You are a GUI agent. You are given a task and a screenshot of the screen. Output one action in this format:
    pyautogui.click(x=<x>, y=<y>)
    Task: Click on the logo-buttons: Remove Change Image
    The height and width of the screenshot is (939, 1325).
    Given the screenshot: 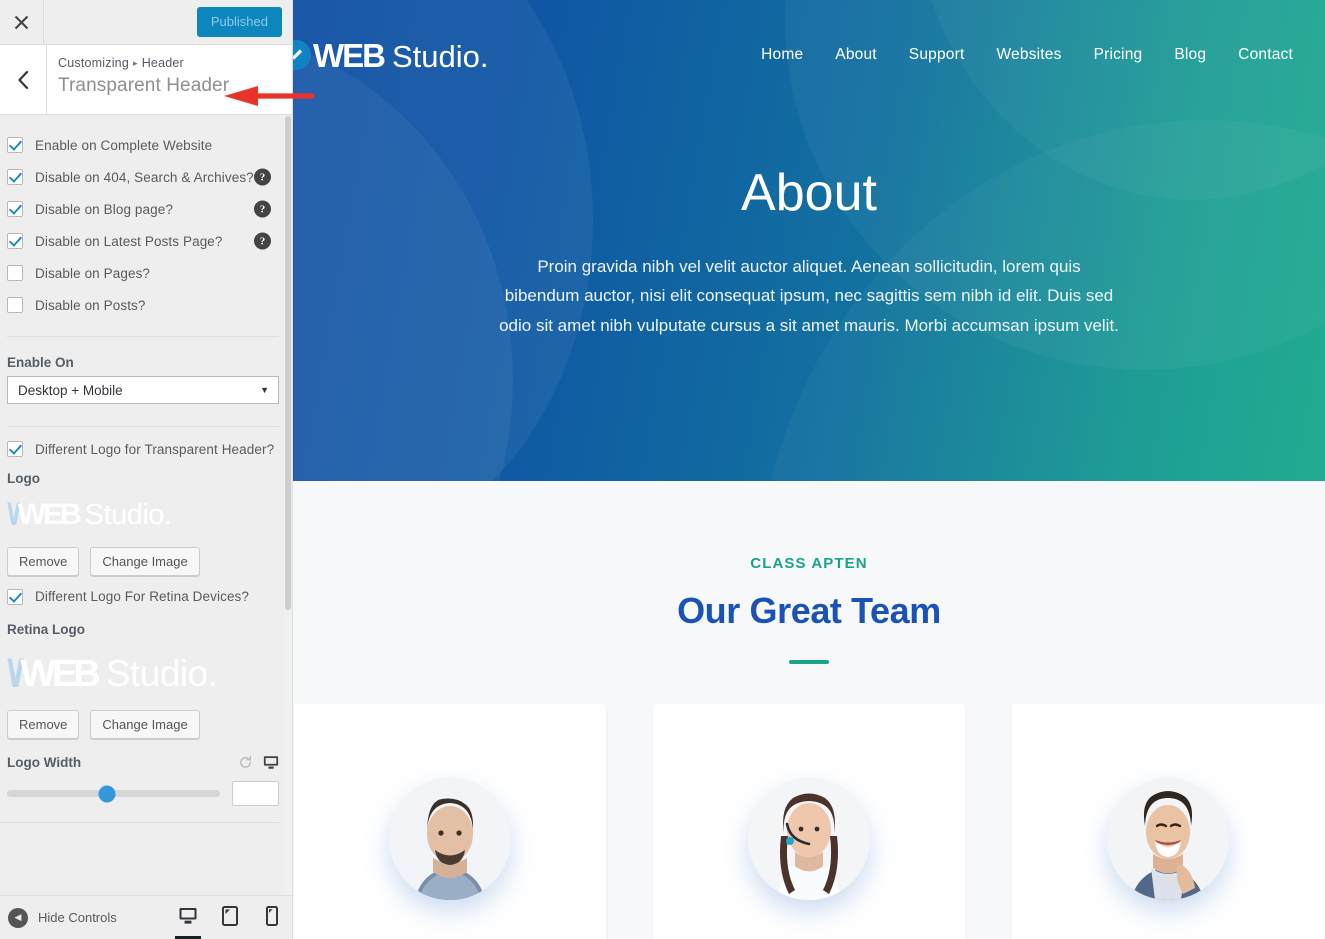 What is the action you would take?
    pyautogui.click(x=146, y=559)
    